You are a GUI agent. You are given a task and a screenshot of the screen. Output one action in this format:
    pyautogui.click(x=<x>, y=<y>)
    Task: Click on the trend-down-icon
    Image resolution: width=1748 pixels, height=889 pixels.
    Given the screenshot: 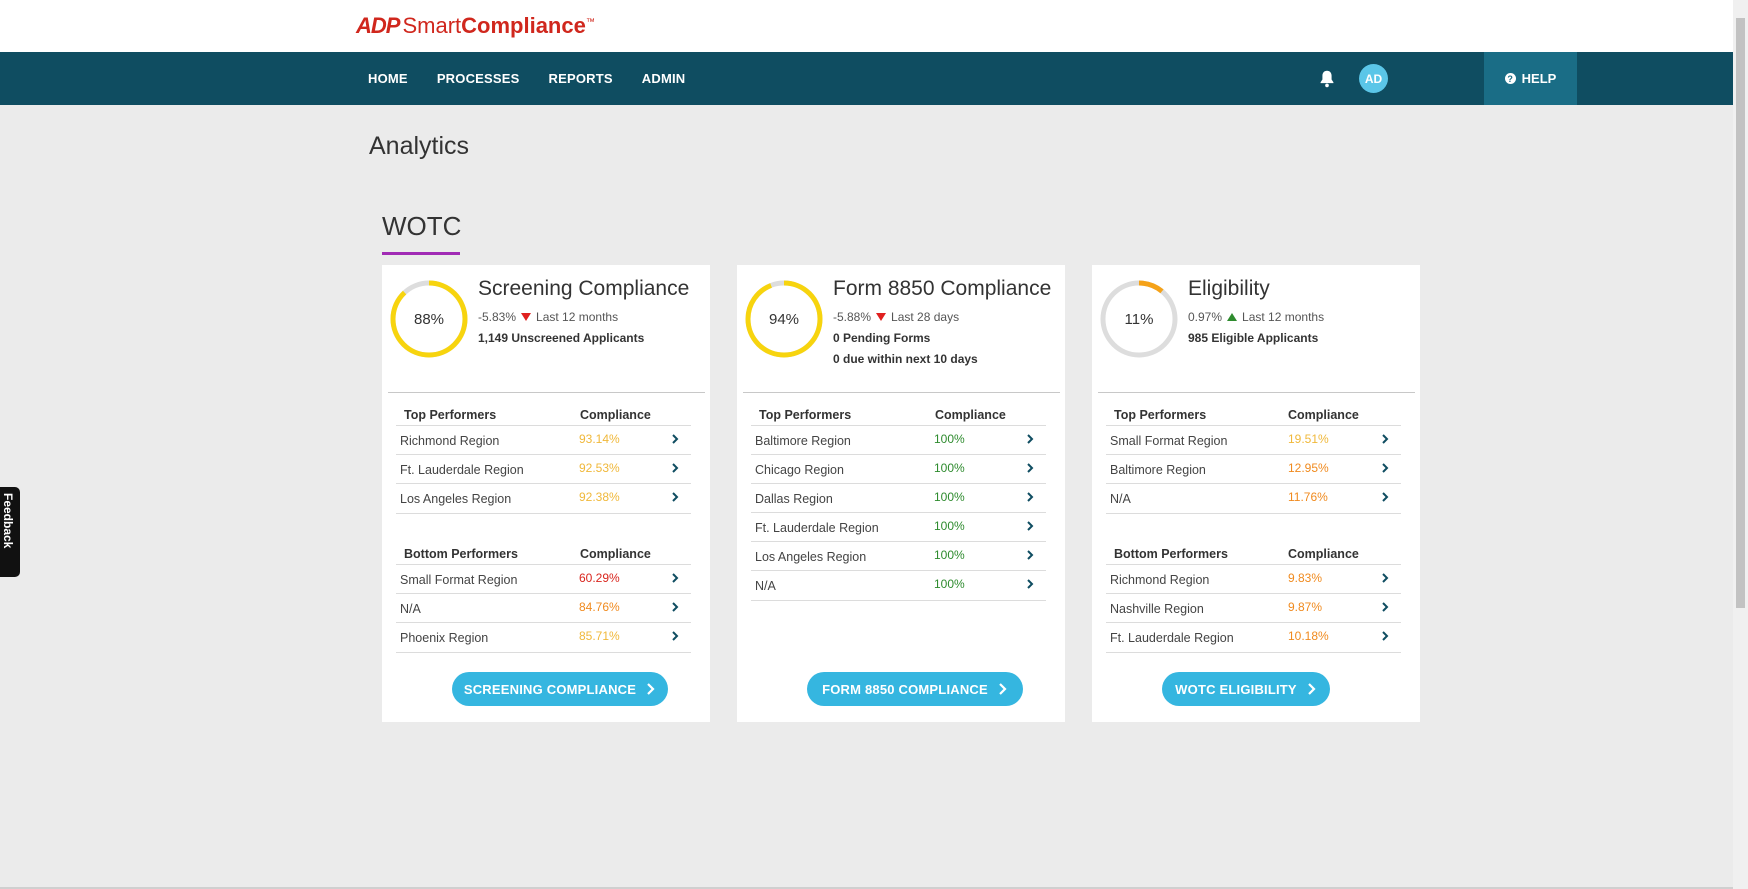 What is the action you would take?
    pyautogui.click(x=881, y=317)
    